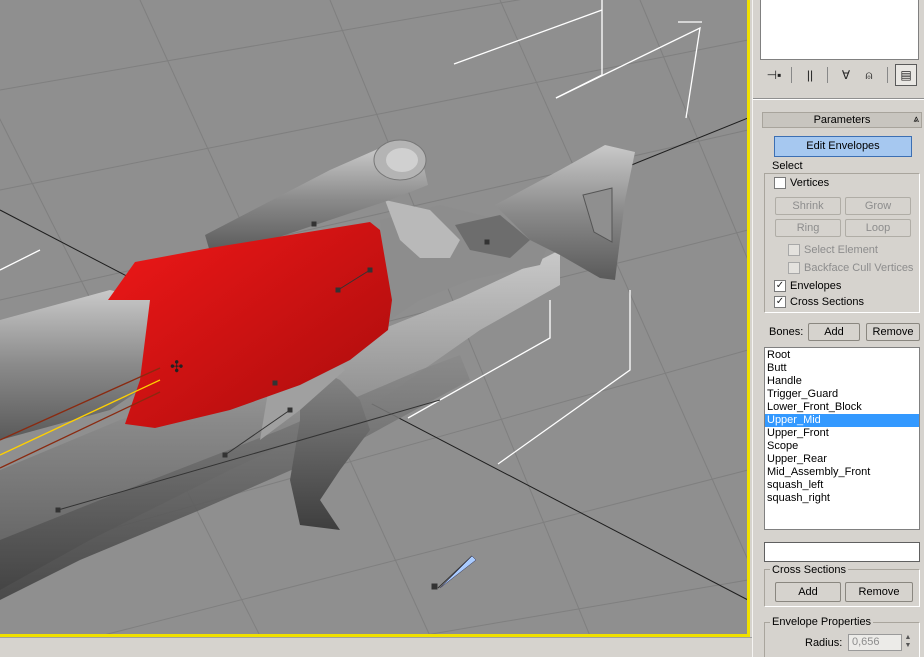  I want to click on parameters-rollout-header: Parameters ⩓, so click(842, 120).